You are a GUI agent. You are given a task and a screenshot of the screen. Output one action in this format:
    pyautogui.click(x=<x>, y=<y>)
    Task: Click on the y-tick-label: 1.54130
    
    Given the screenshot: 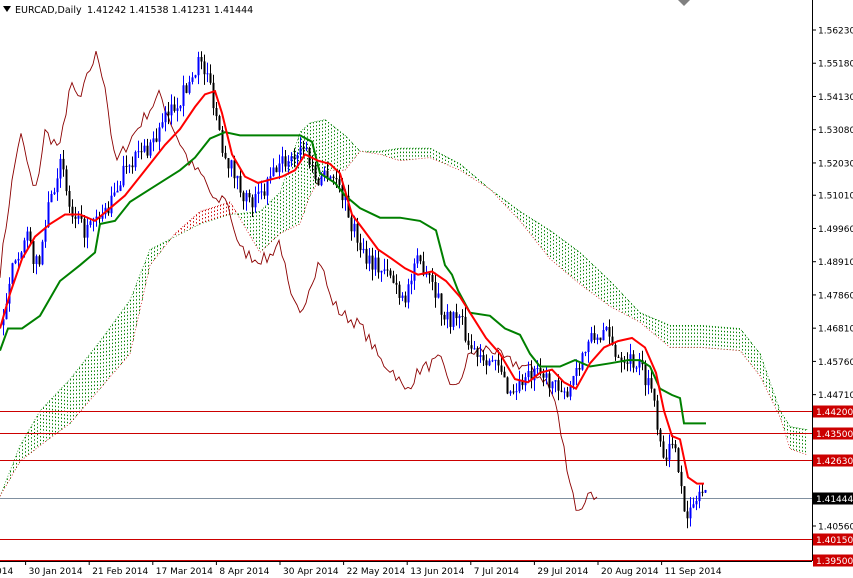 What is the action you would take?
    pyautogui.click(x=835, y=98)
    